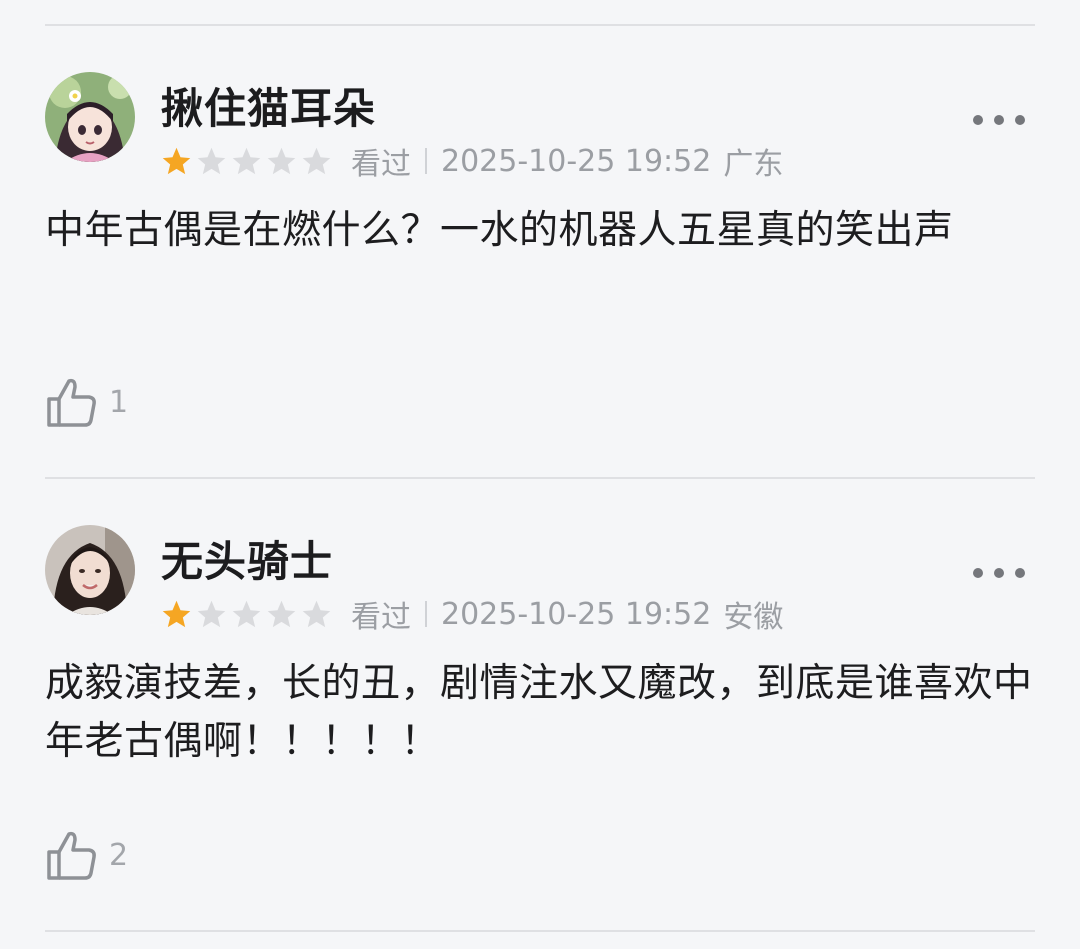 Image resolution: width=1080 pixels, height=949 pixels. I want to click on username: 揪住猫耳朵, so click(268, 105).